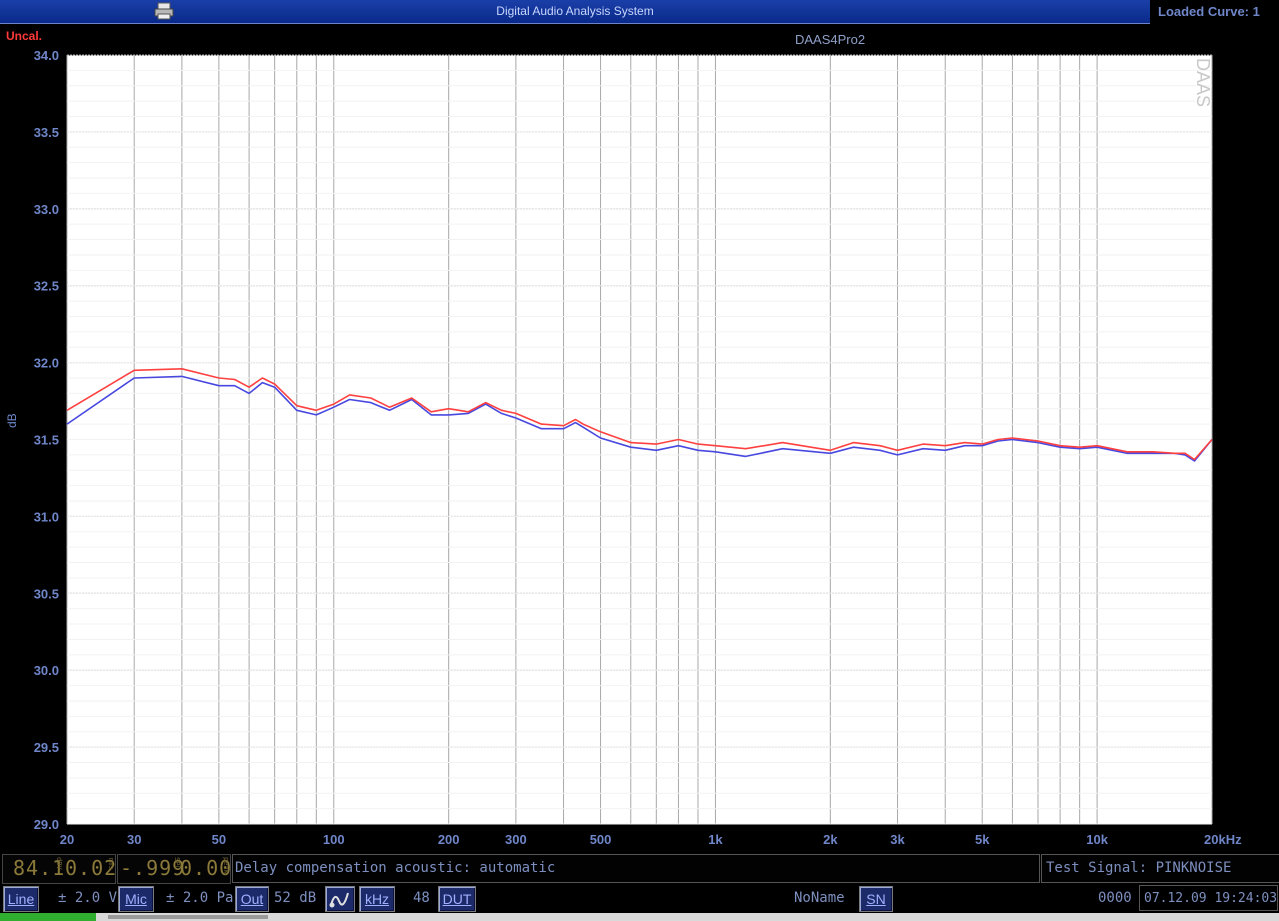 This screenshot has height=921, width=1279. I want to click on sample-rate-value: 48, so click(421, 898).